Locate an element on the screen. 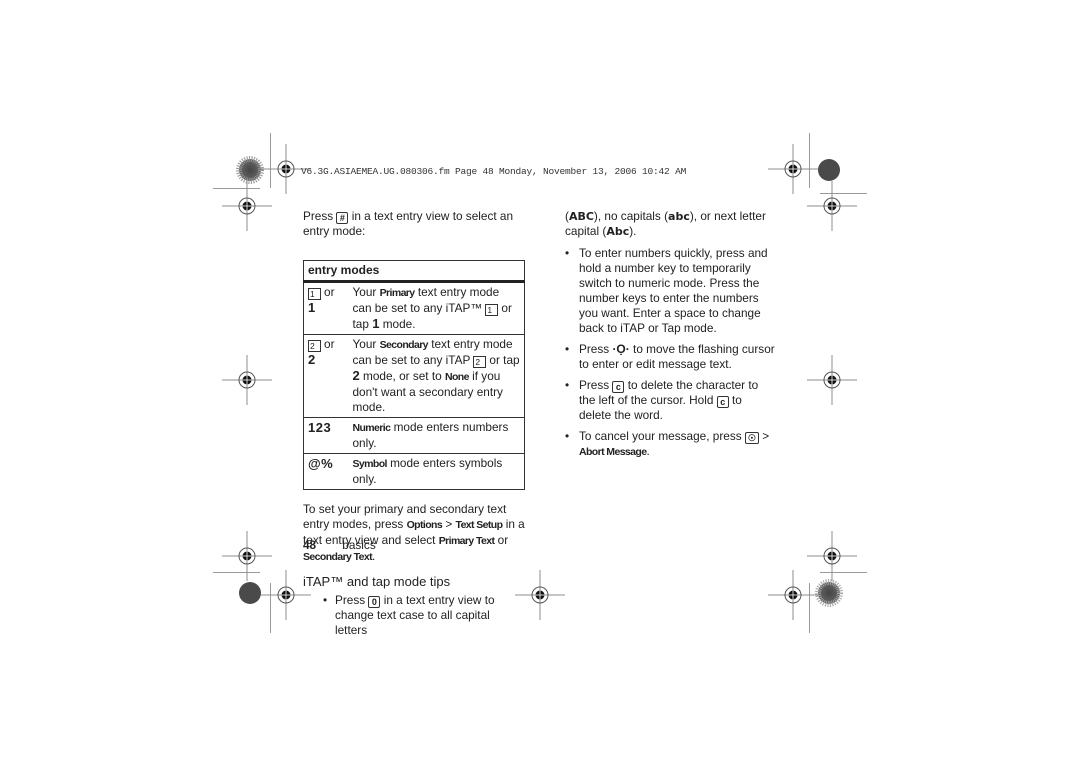 This screenshot has height=763, width=1080. secondary-text-label: Secondary Text is located at coordinates (338, 557).